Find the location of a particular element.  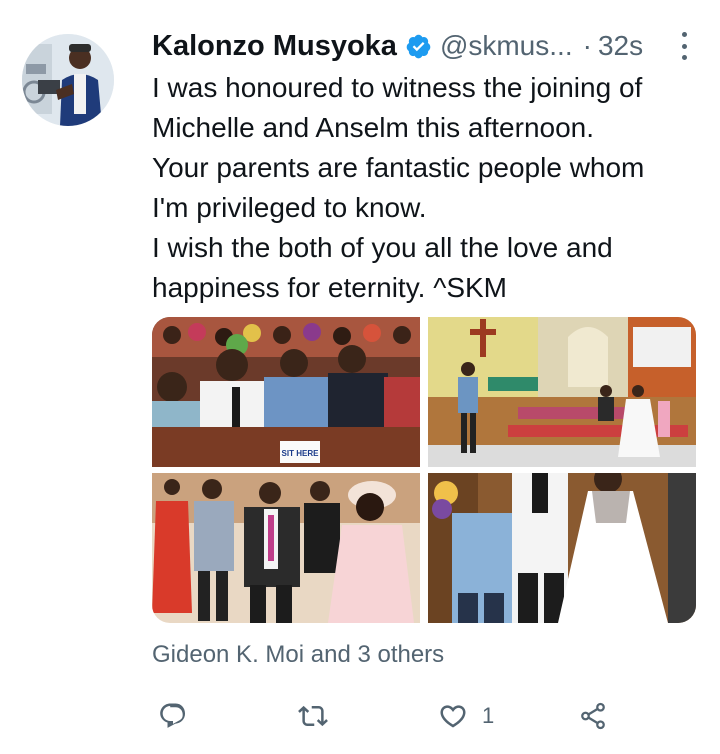

tweet-text-line: Your parents are fantastic people whom is located at coordinates (398, 167).